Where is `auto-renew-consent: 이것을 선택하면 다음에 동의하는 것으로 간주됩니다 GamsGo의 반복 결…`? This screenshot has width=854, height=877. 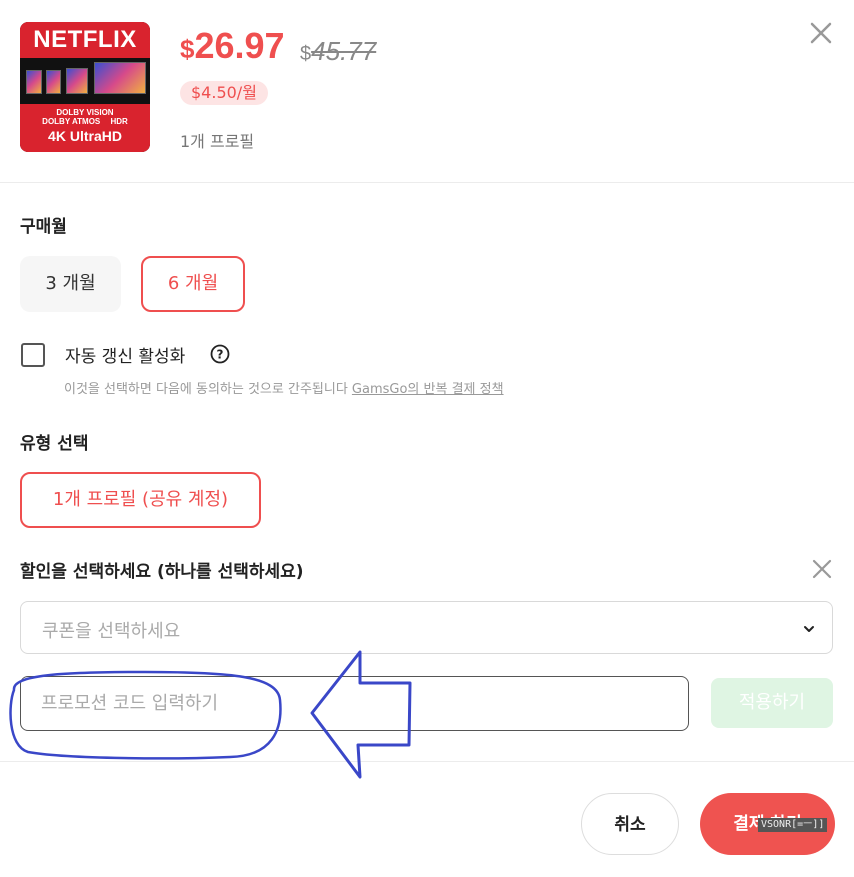
auto-renew-consent: 이것을 선택하면 다음에 동의하는 것으로 간주됩니다 GamsGo의 반복 결… is located at coordinates (284, 387).